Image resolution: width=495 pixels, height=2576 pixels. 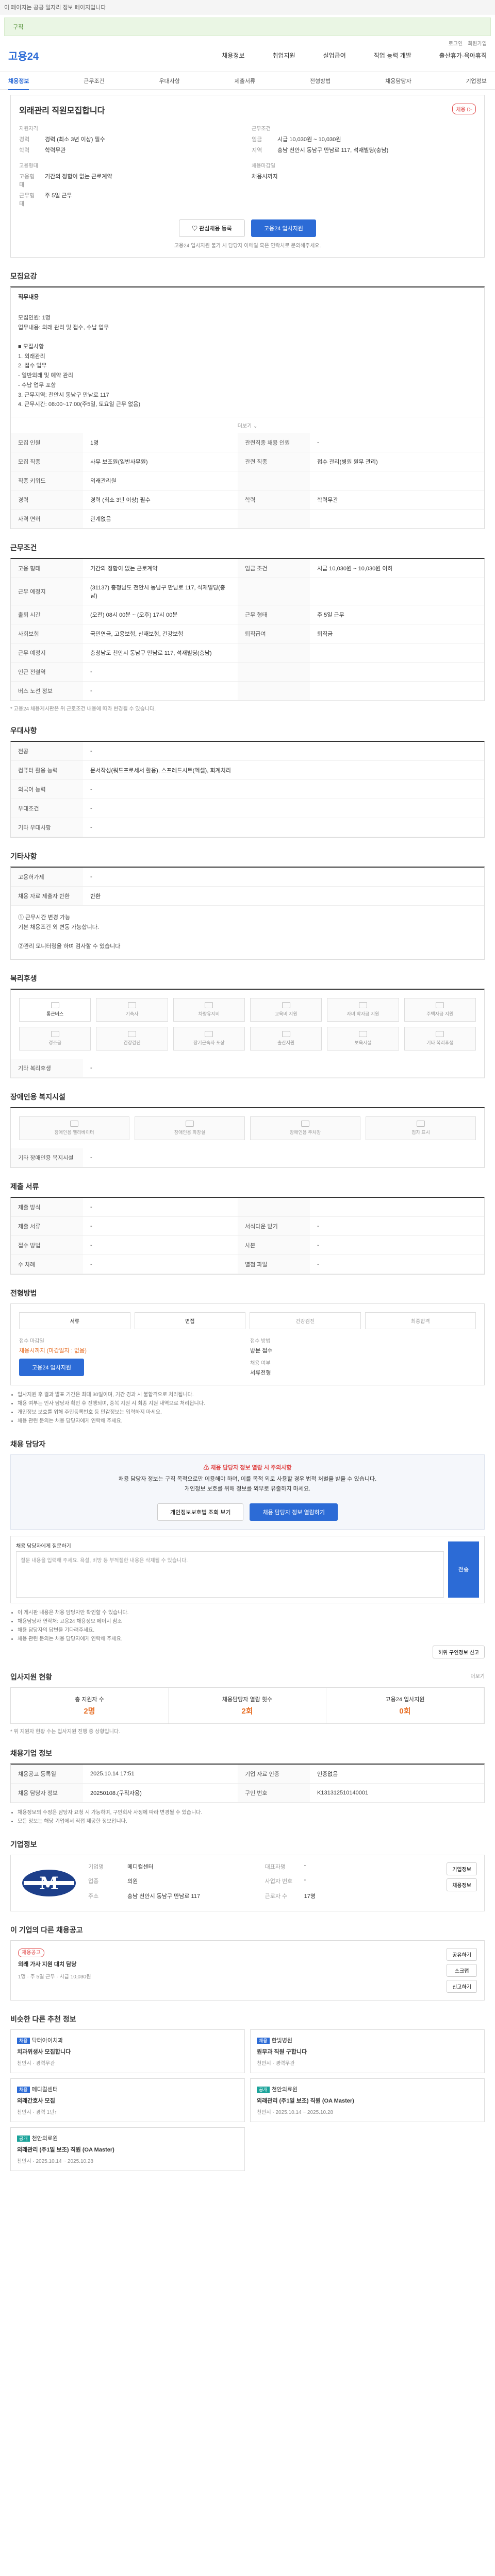 I want to click on welfare-item: 출산지원, so click(x=286, y=1038).